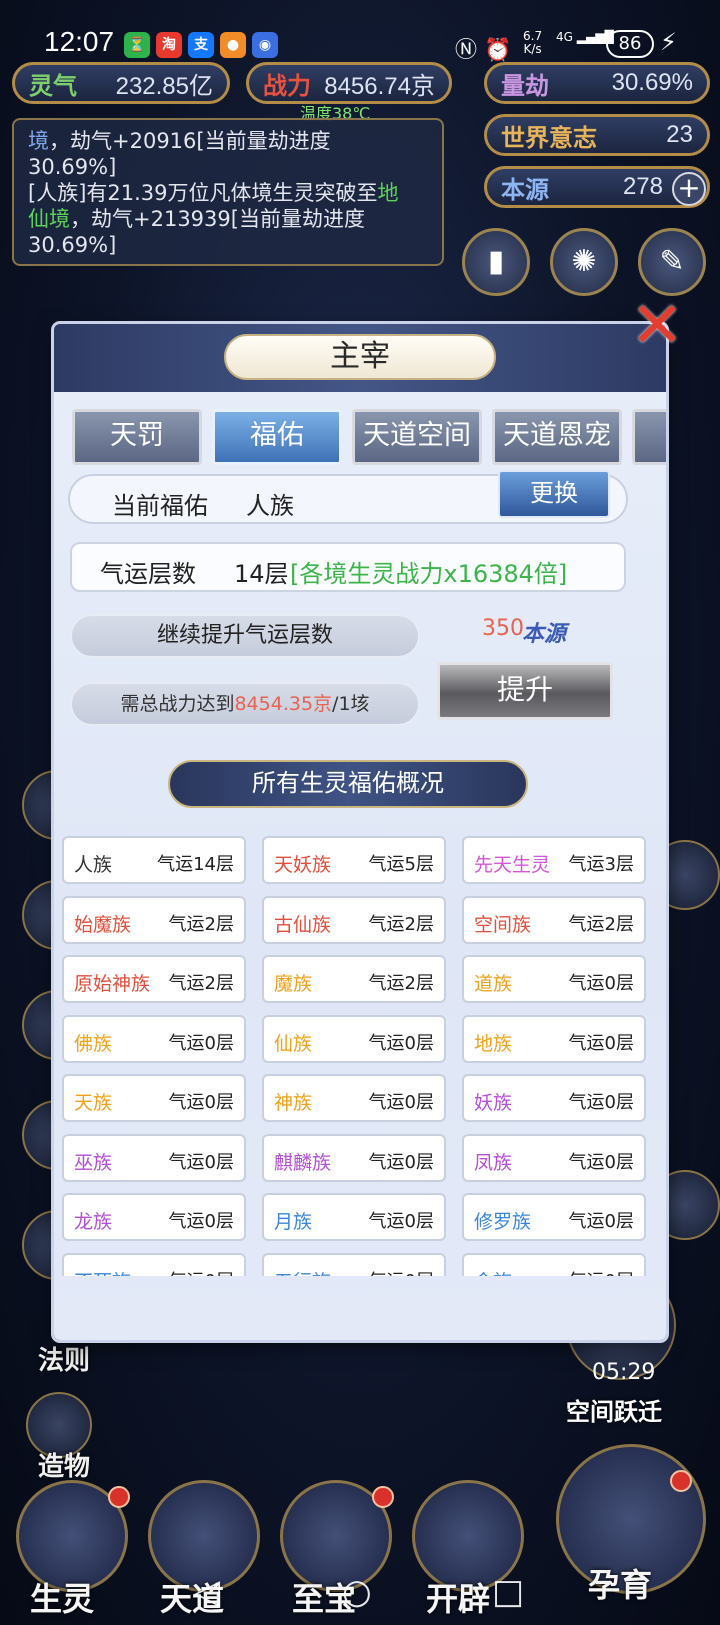 Image resolution: width=720 pixels, height=1625 pixels. What do you see at coordinates (417, 437) in the screenshot?
I see `tab-heaven-space: 天道空间` at bounding box center [417, 437].